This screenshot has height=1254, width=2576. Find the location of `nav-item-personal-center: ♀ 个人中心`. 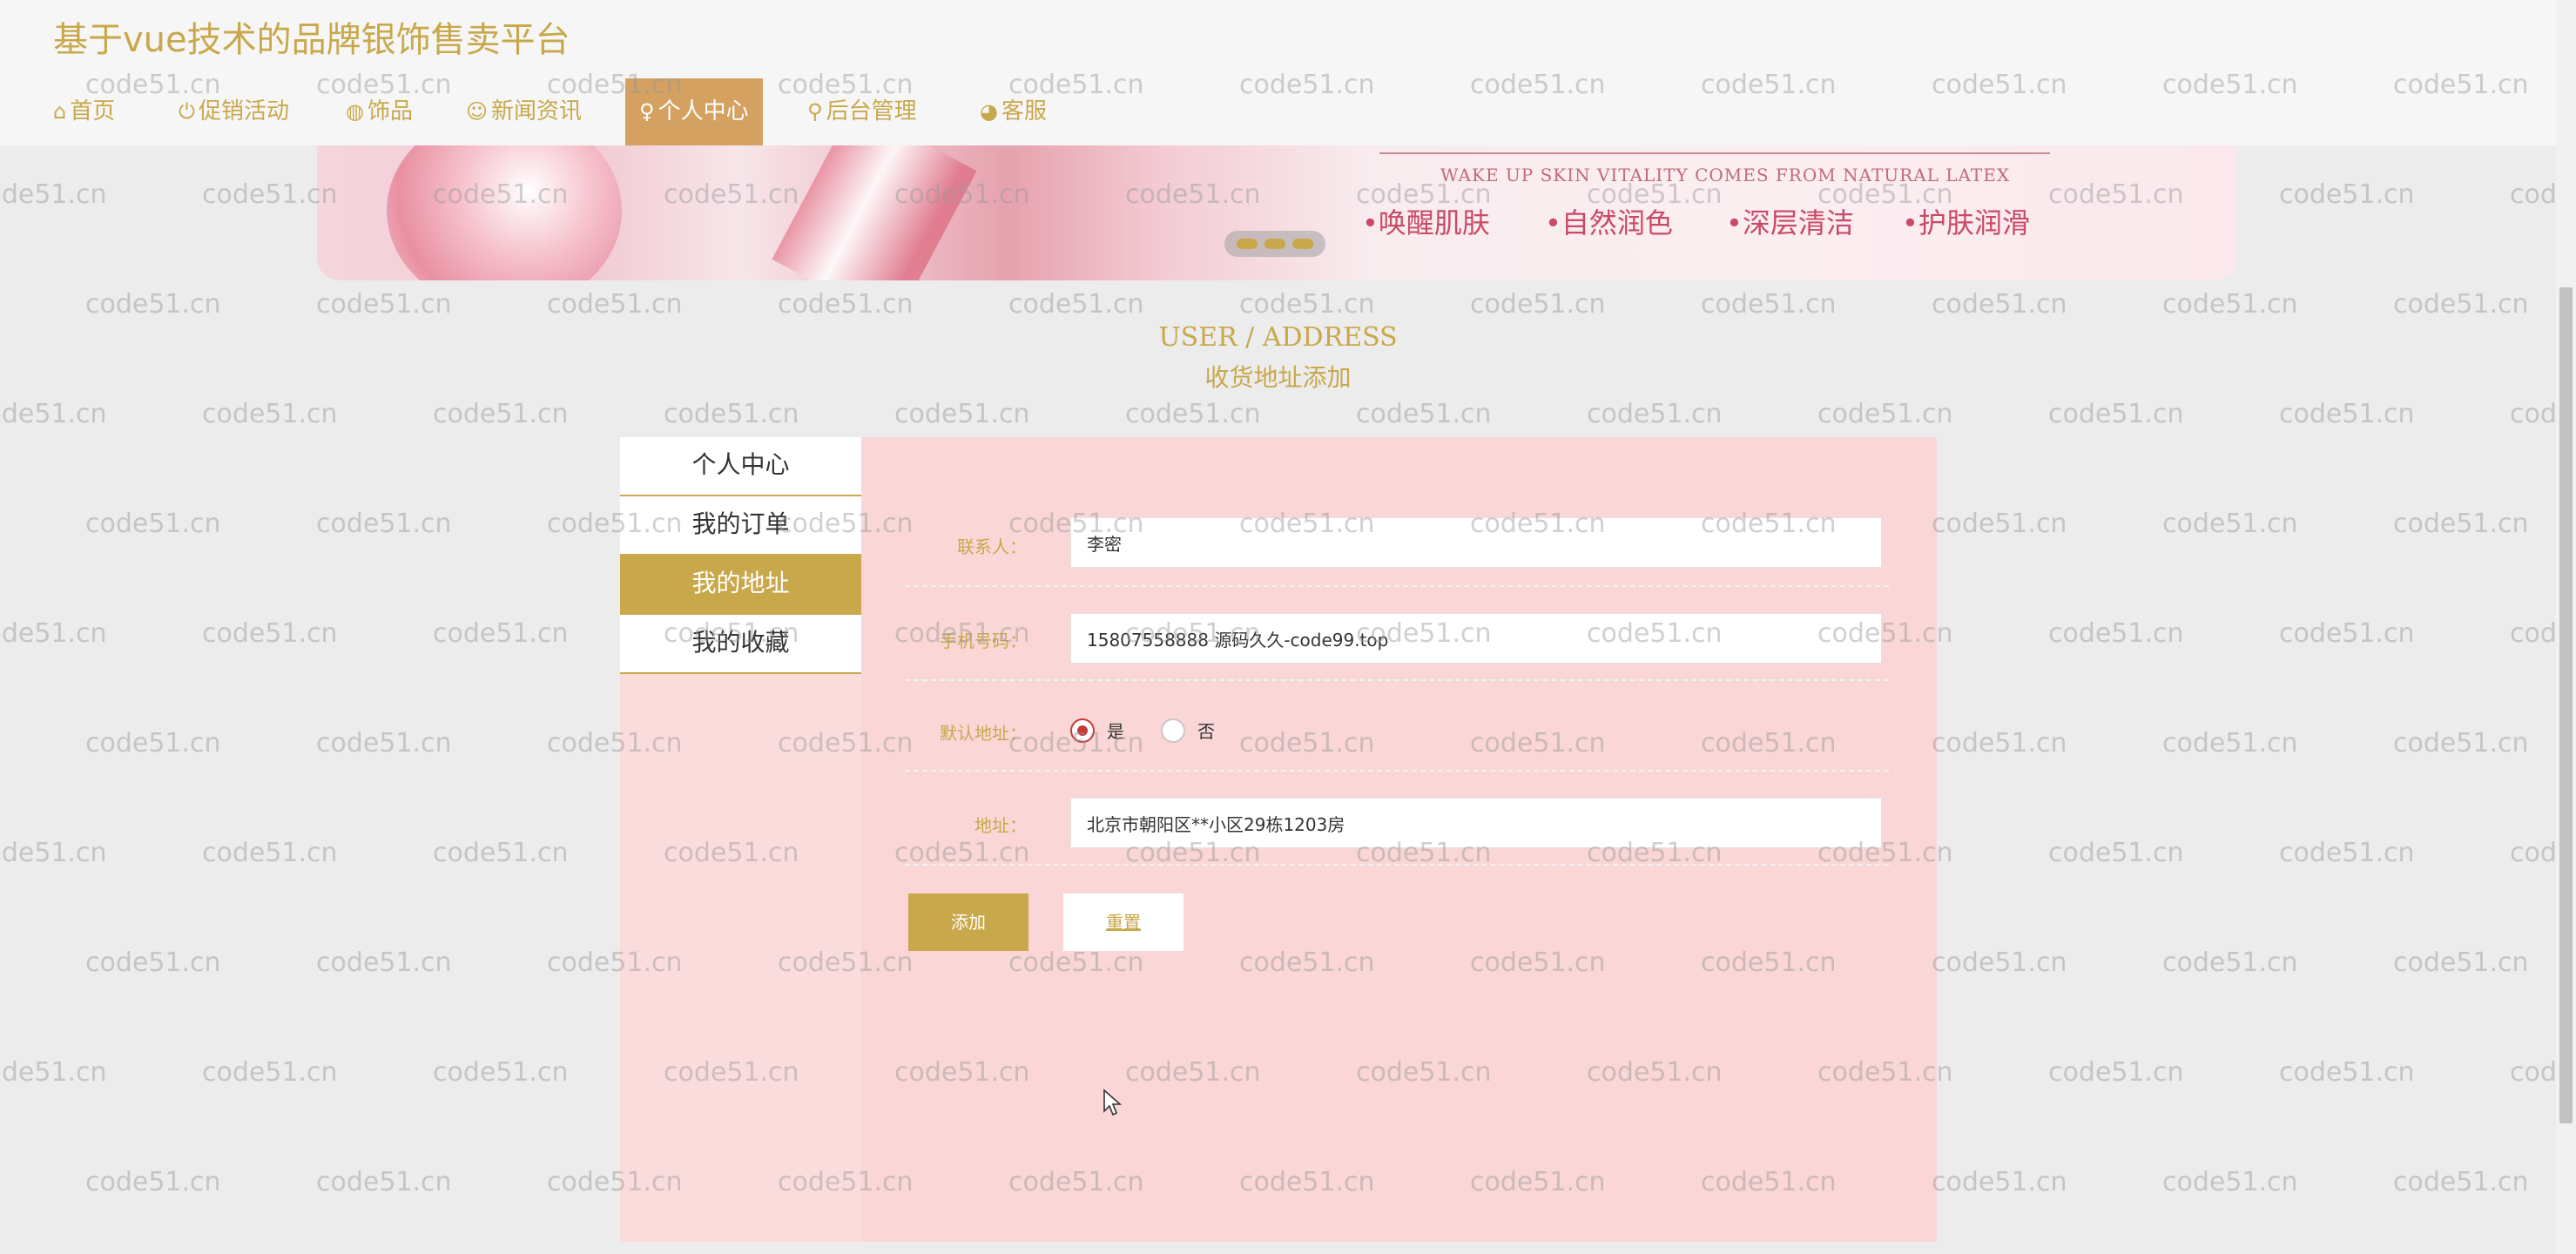

nav-item-personal-center: ♀ 个人中心 is located at coordinates (694, 111).